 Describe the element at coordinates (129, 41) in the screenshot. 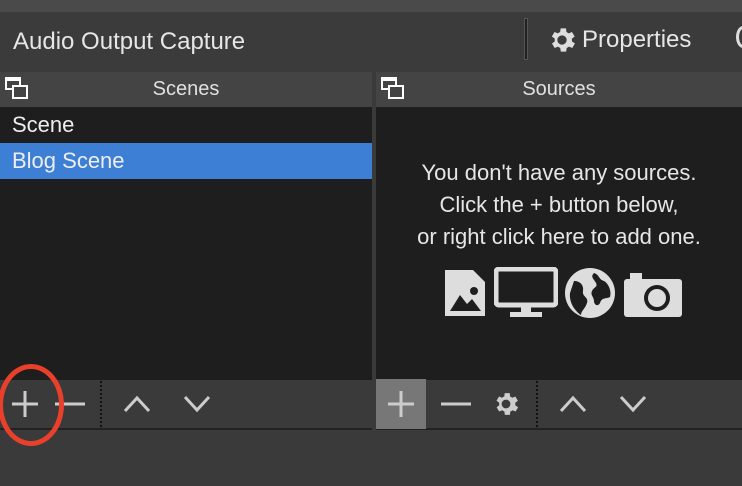

I see `selected-source-name: Audio Output Capture` at that location.